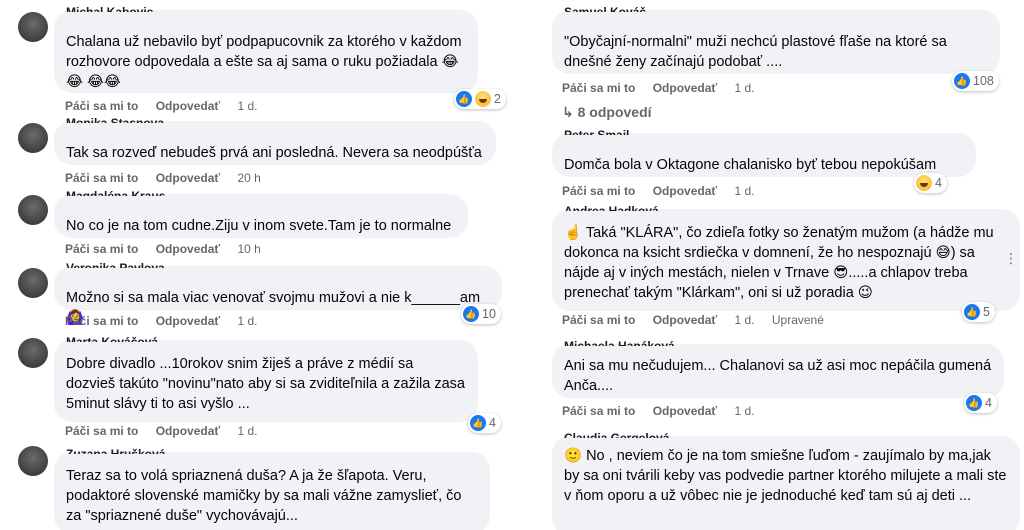 This screenshot has height=530, width=1024. Describe the element at coordinates (249, 178) in the screenshot. I see `timestamp: 20 h` at that location.